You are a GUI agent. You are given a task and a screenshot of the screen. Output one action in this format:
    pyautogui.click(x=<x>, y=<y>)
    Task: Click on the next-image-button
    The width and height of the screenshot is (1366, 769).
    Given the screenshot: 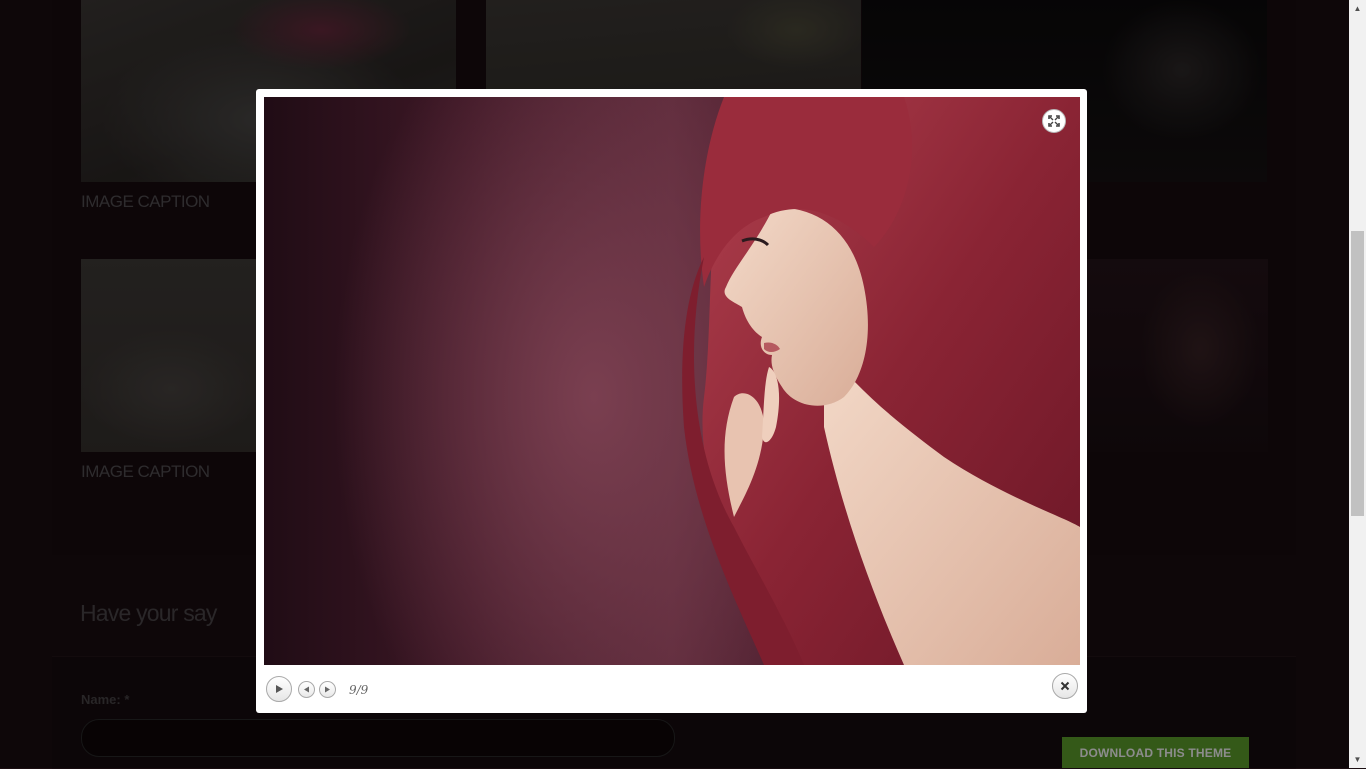 What is the action you would take?
    pyautogui.click(x=327, y=689)
    